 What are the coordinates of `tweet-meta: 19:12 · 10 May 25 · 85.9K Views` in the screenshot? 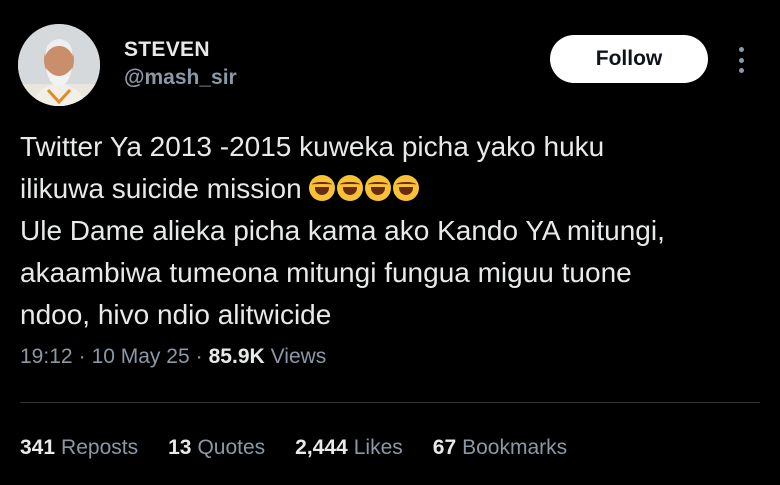 It's located at (173, 357).